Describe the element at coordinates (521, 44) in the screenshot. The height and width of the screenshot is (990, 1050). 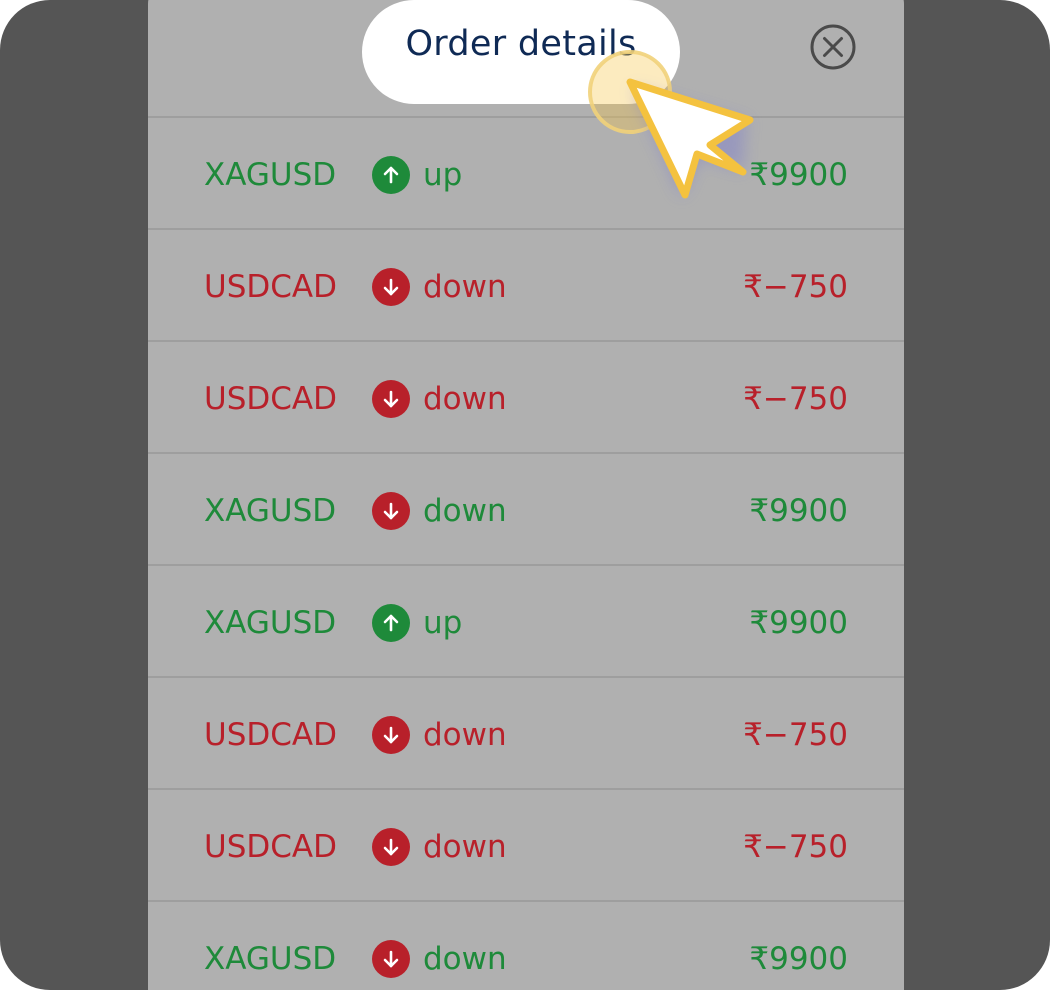
I see `page-title: Order details` at that location.